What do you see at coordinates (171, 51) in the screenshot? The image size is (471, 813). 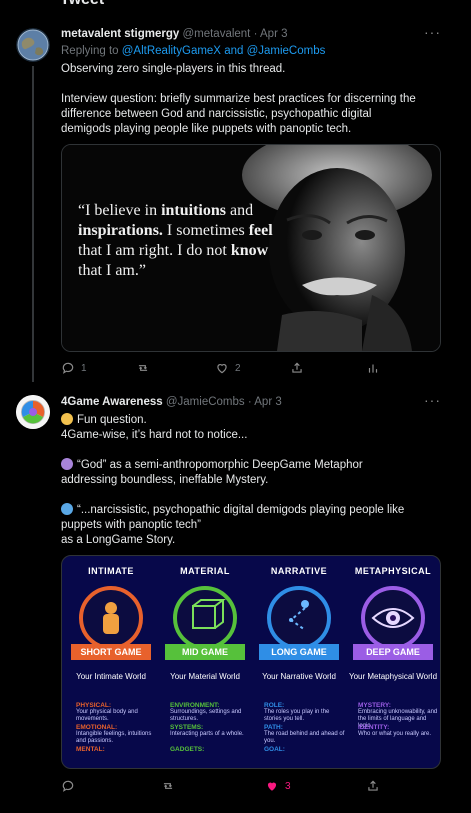 I see `mention-link: @AltRealityGameX` at bounding box center [171, 51].